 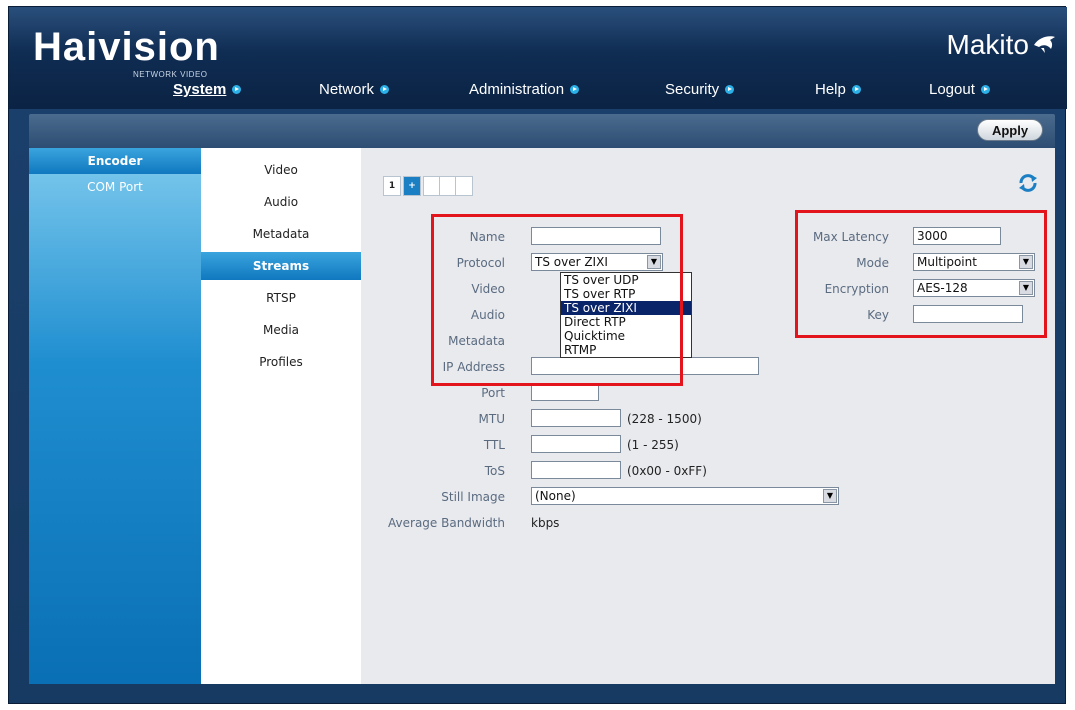 What do you see at coordinates (1028, 183) in the screenshot?
I see `refresh-icon` at bounding box center [1028, 183].